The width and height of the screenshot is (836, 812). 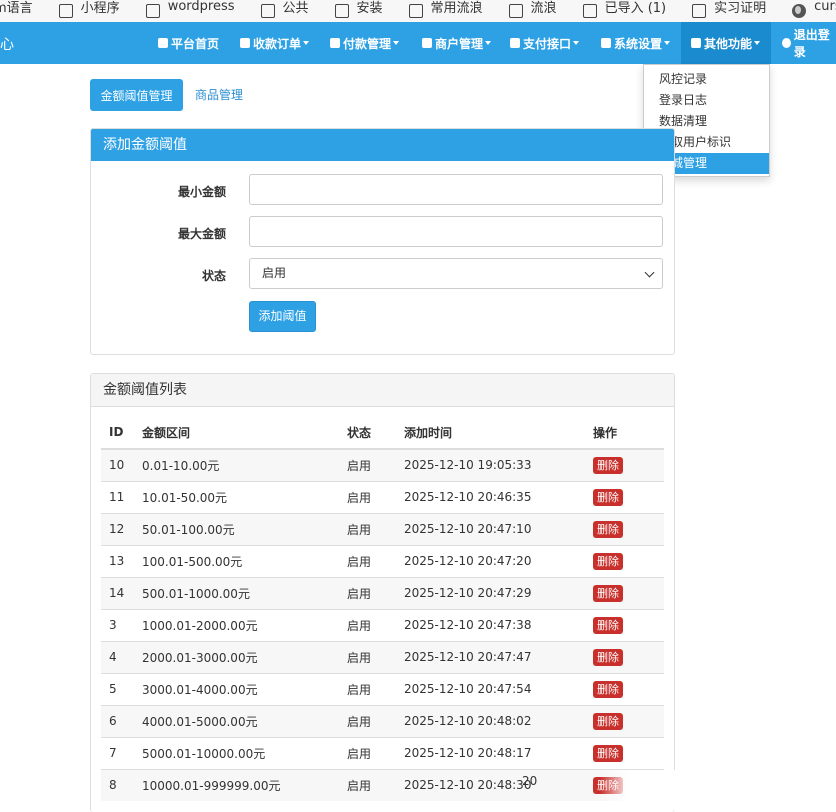 I want to click on nav-logout: 退出登录, so click(x=809, y=43).